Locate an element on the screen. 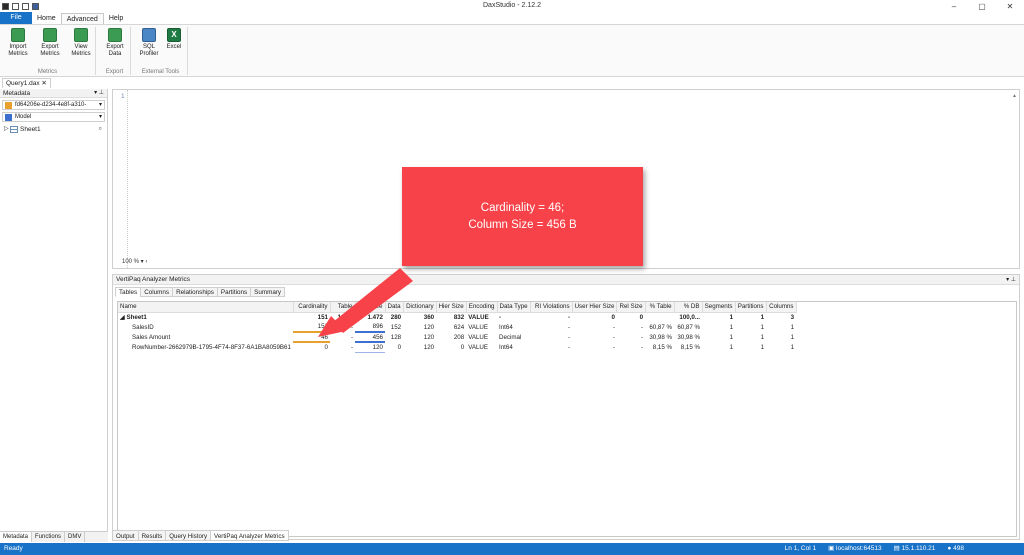  tab-tables: Tables is located at coordinates (128, 292).